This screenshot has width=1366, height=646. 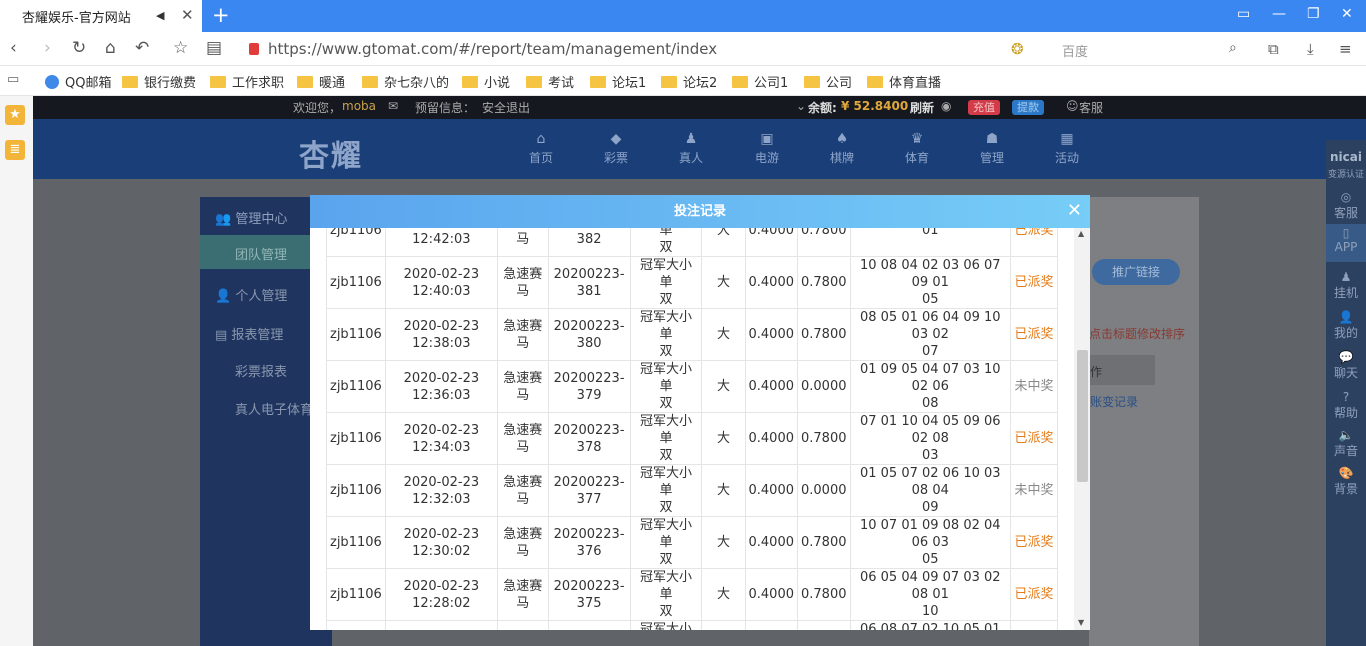 What do you see at coordinates (1346, 405) in the screenshot?
I see `rs-help: ? 帮助` at bounding box center [1346, 405].